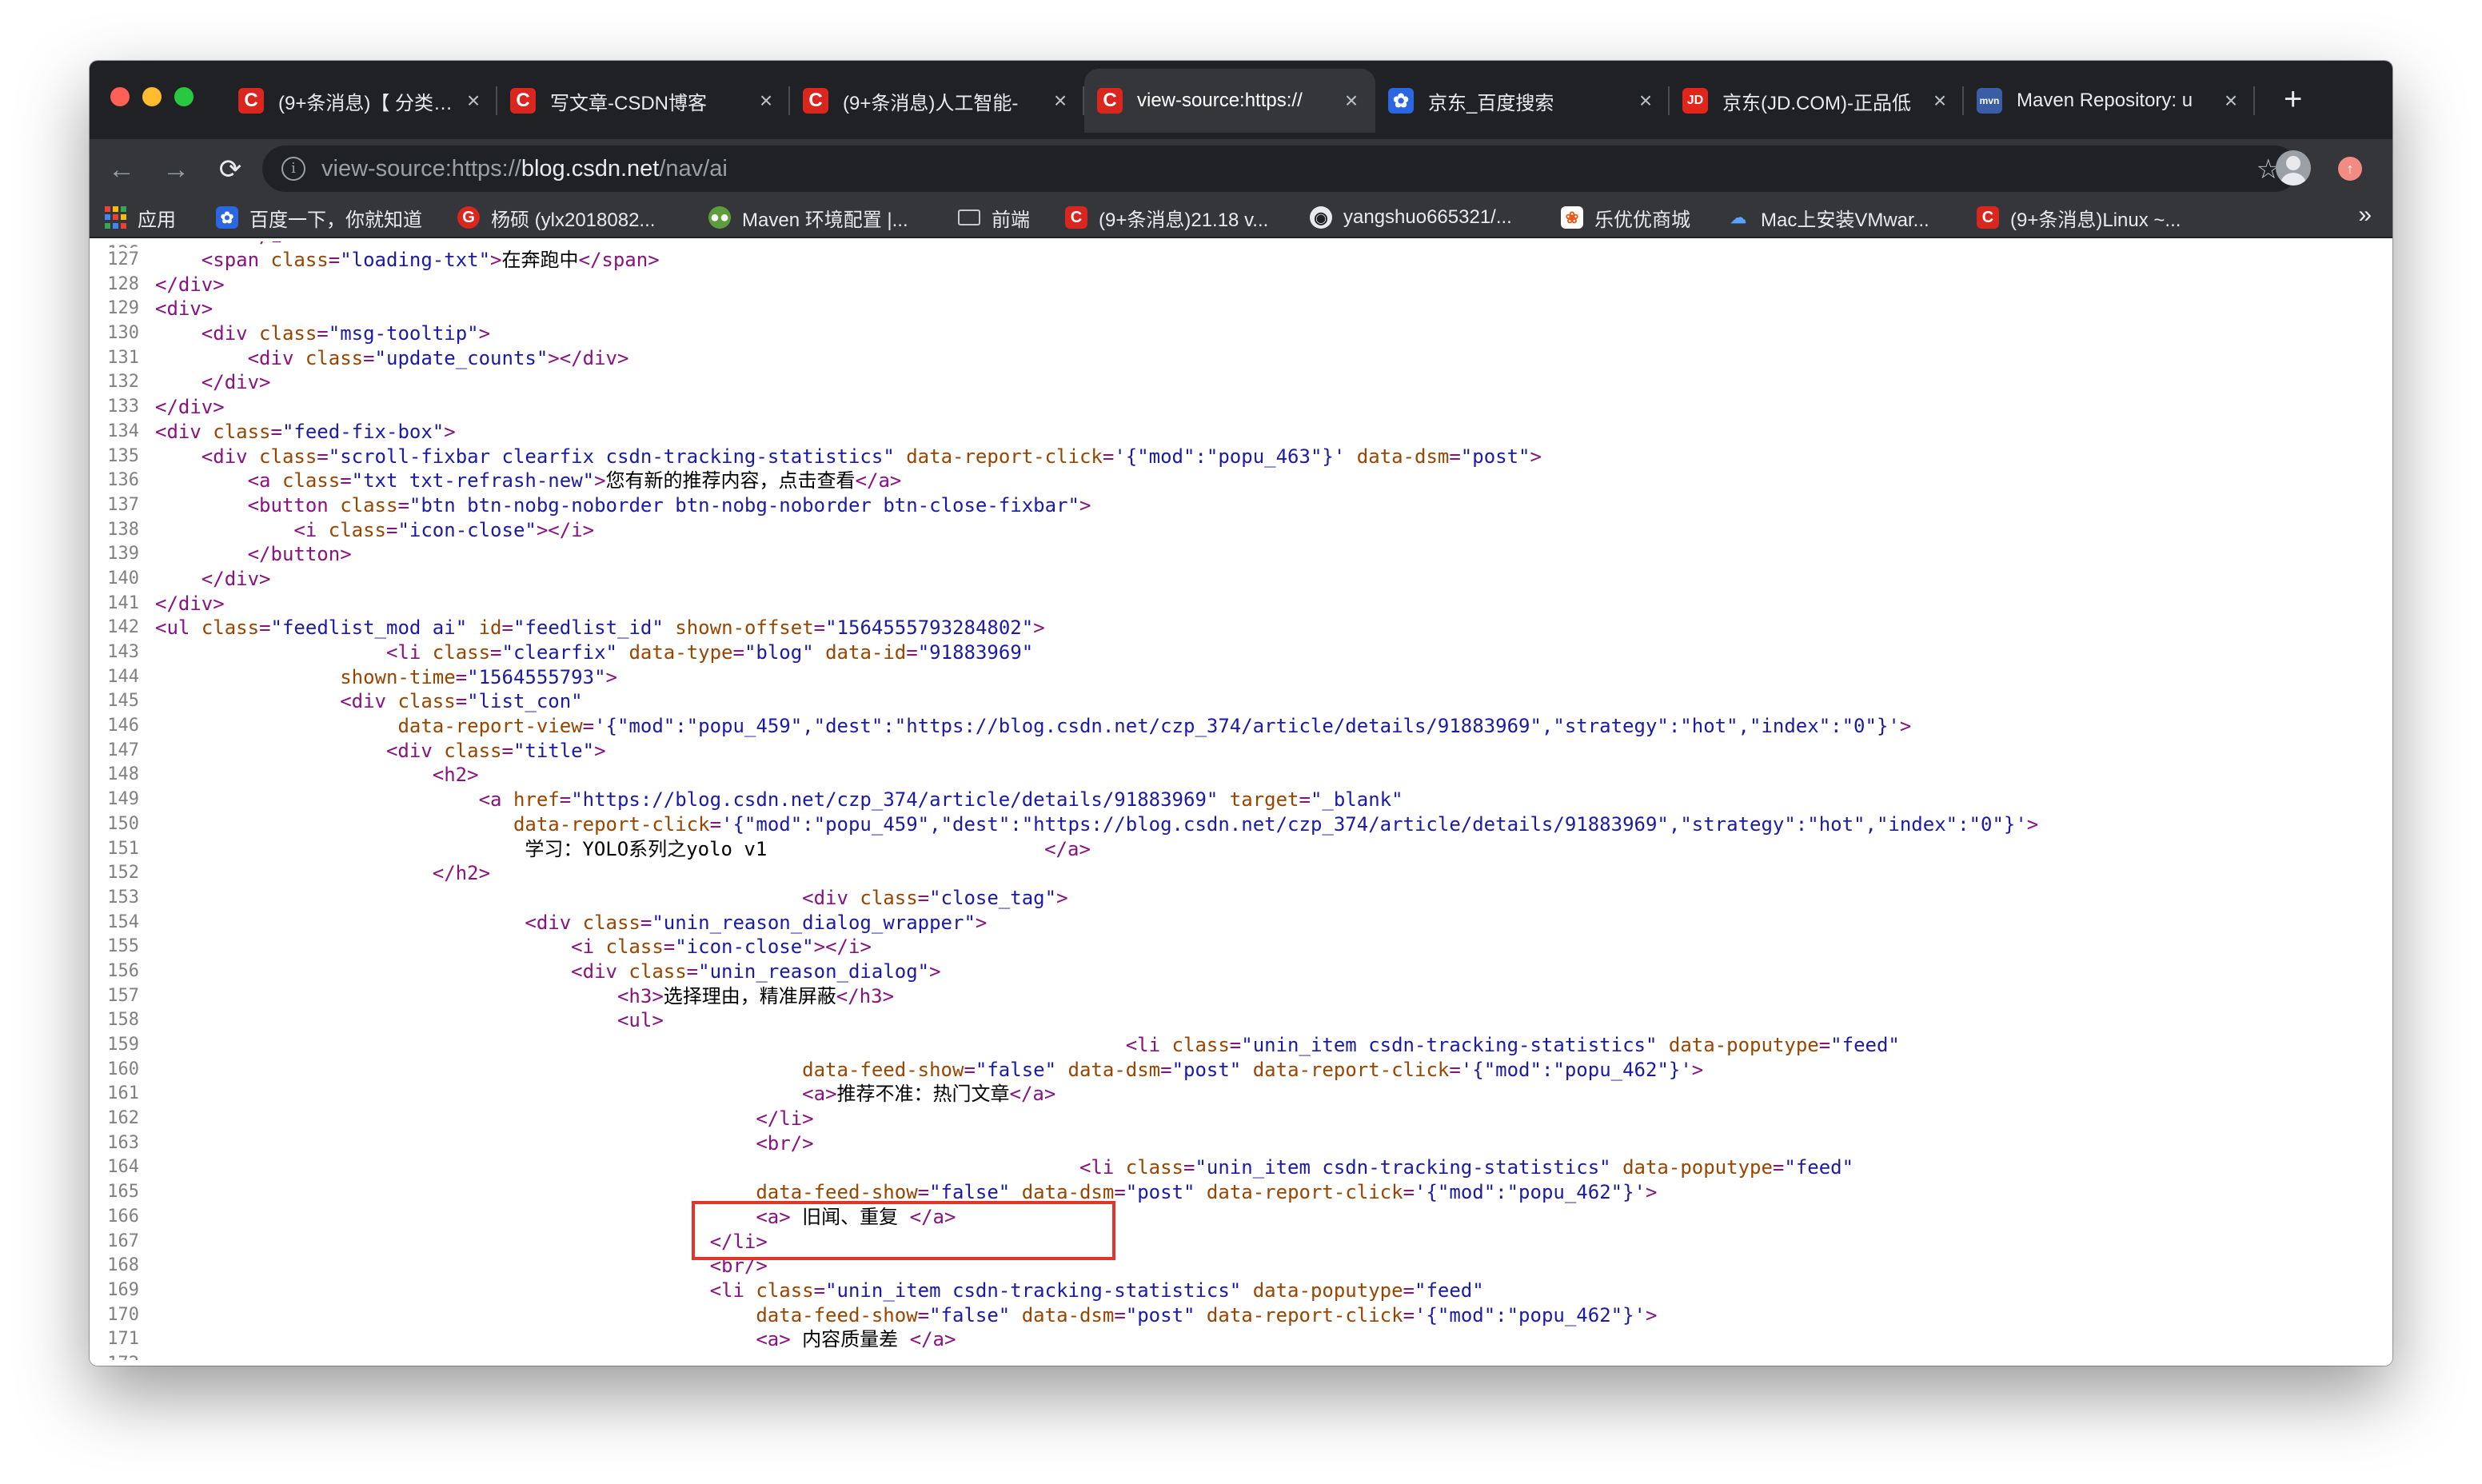 Image resolution: width=2482 pixels, height=1484 pixels. What do you see at coordinates (738, 1266) in the screenshot?
I see `line-text: <br/>` at bounding box center [738, 1266].